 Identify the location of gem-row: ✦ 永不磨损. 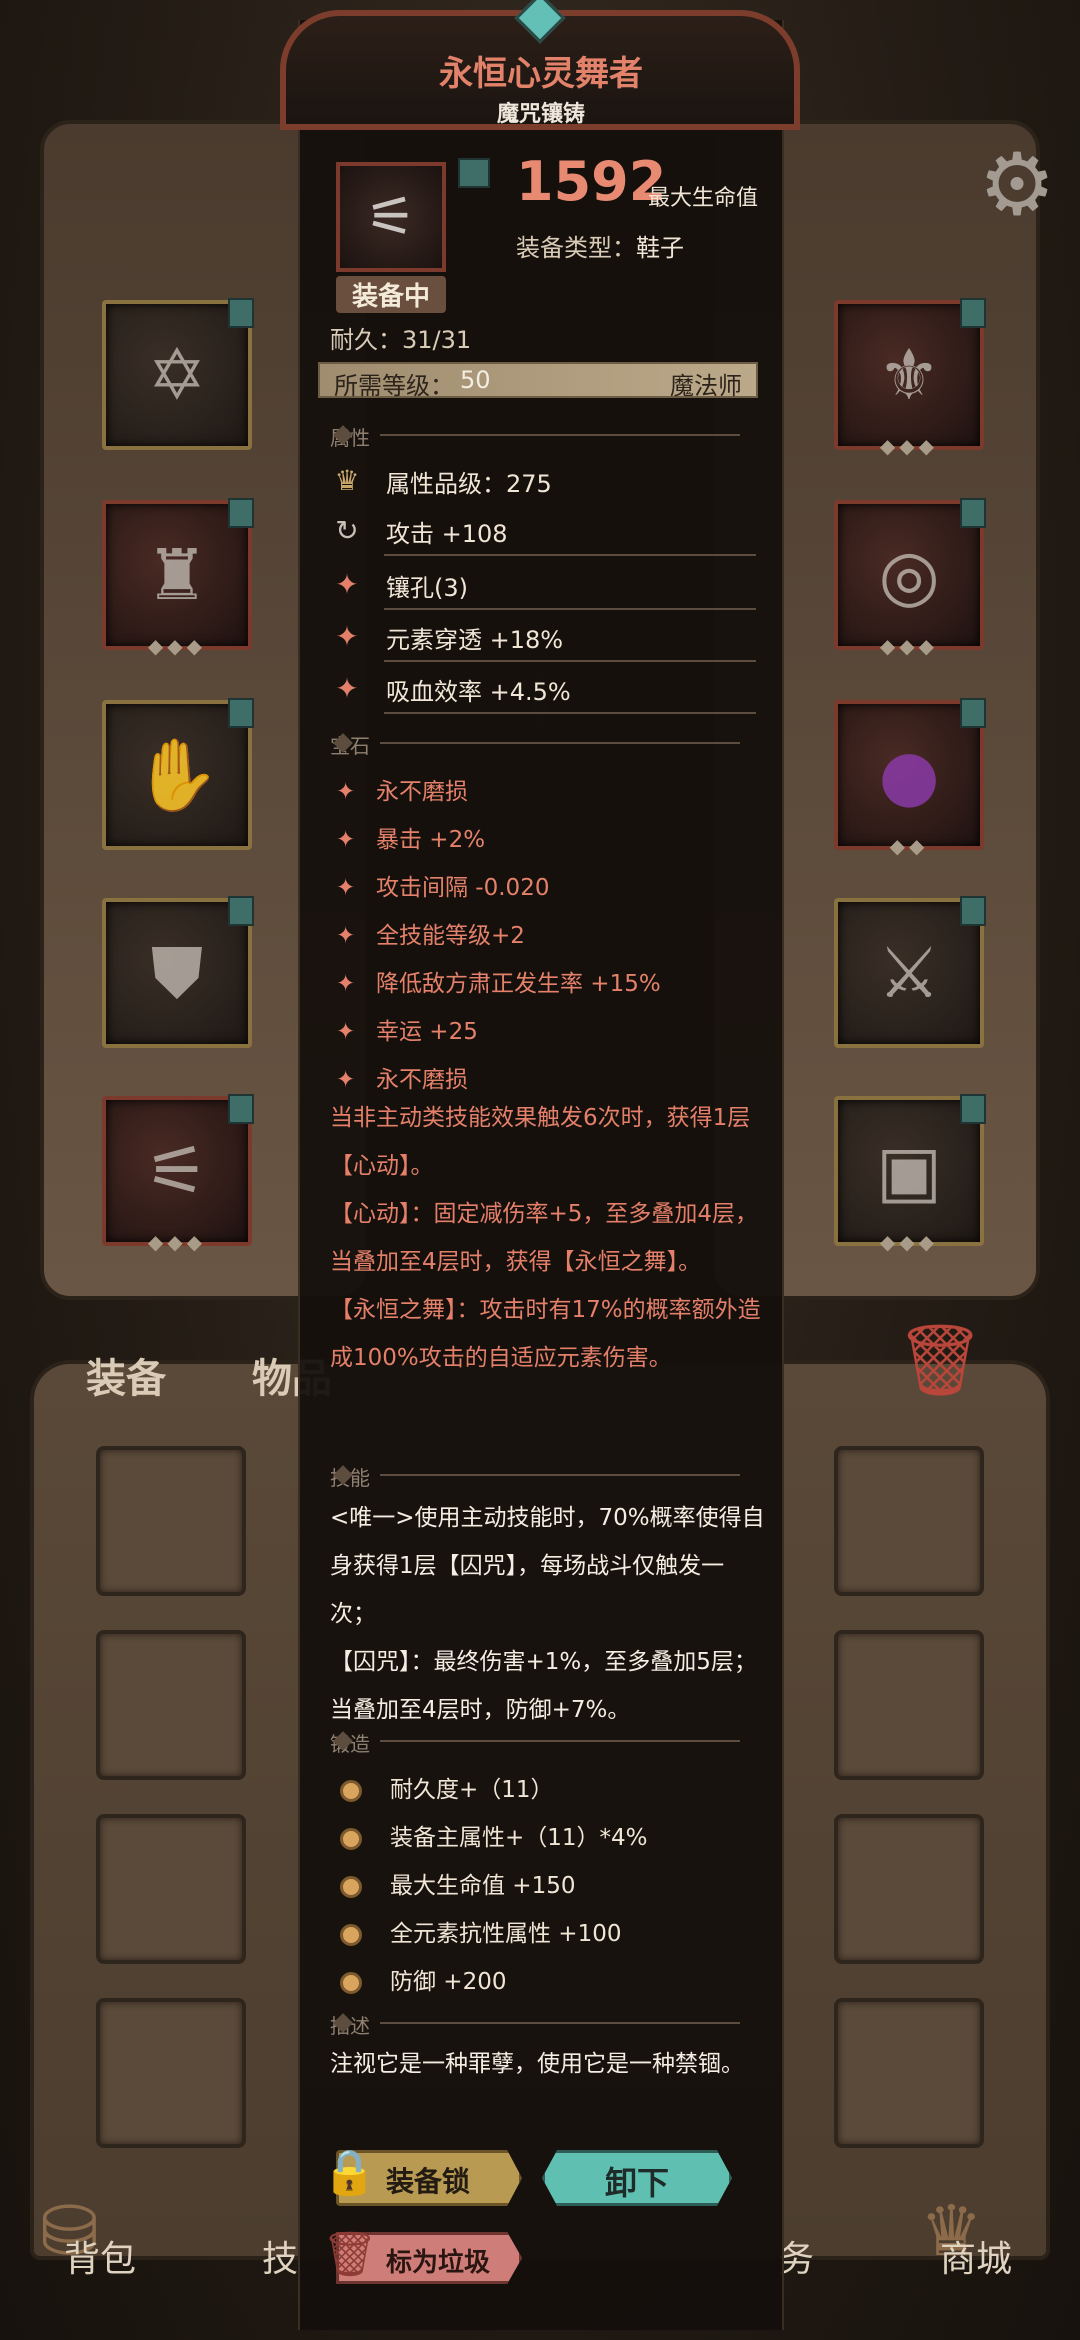
(402, 789).